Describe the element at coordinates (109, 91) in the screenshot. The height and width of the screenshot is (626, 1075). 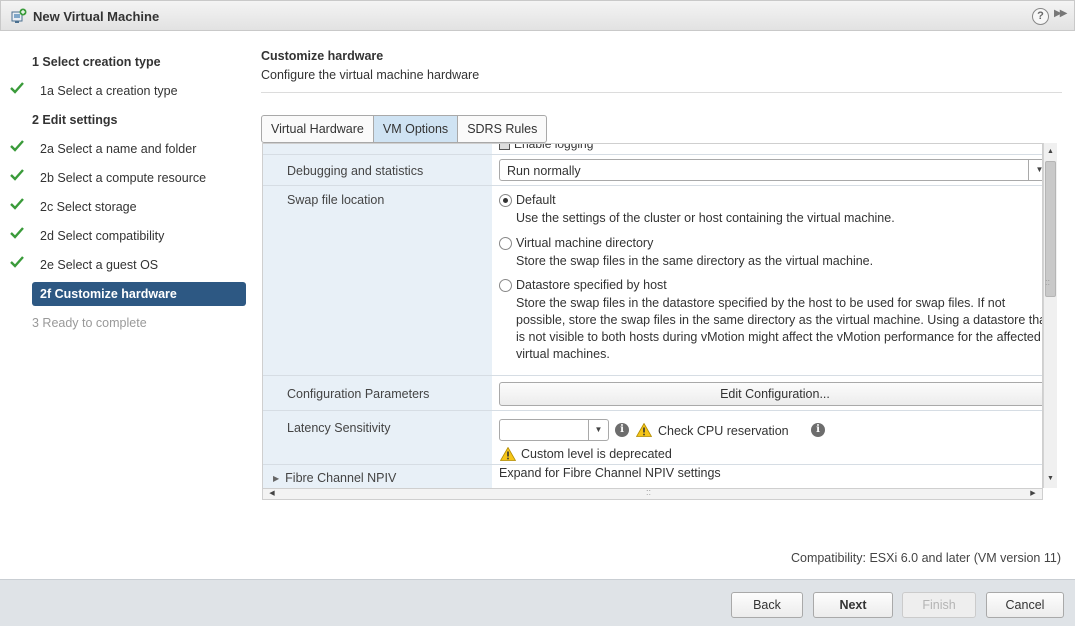
I see `wizard-step-label: 1a Select a creation type` at that location.